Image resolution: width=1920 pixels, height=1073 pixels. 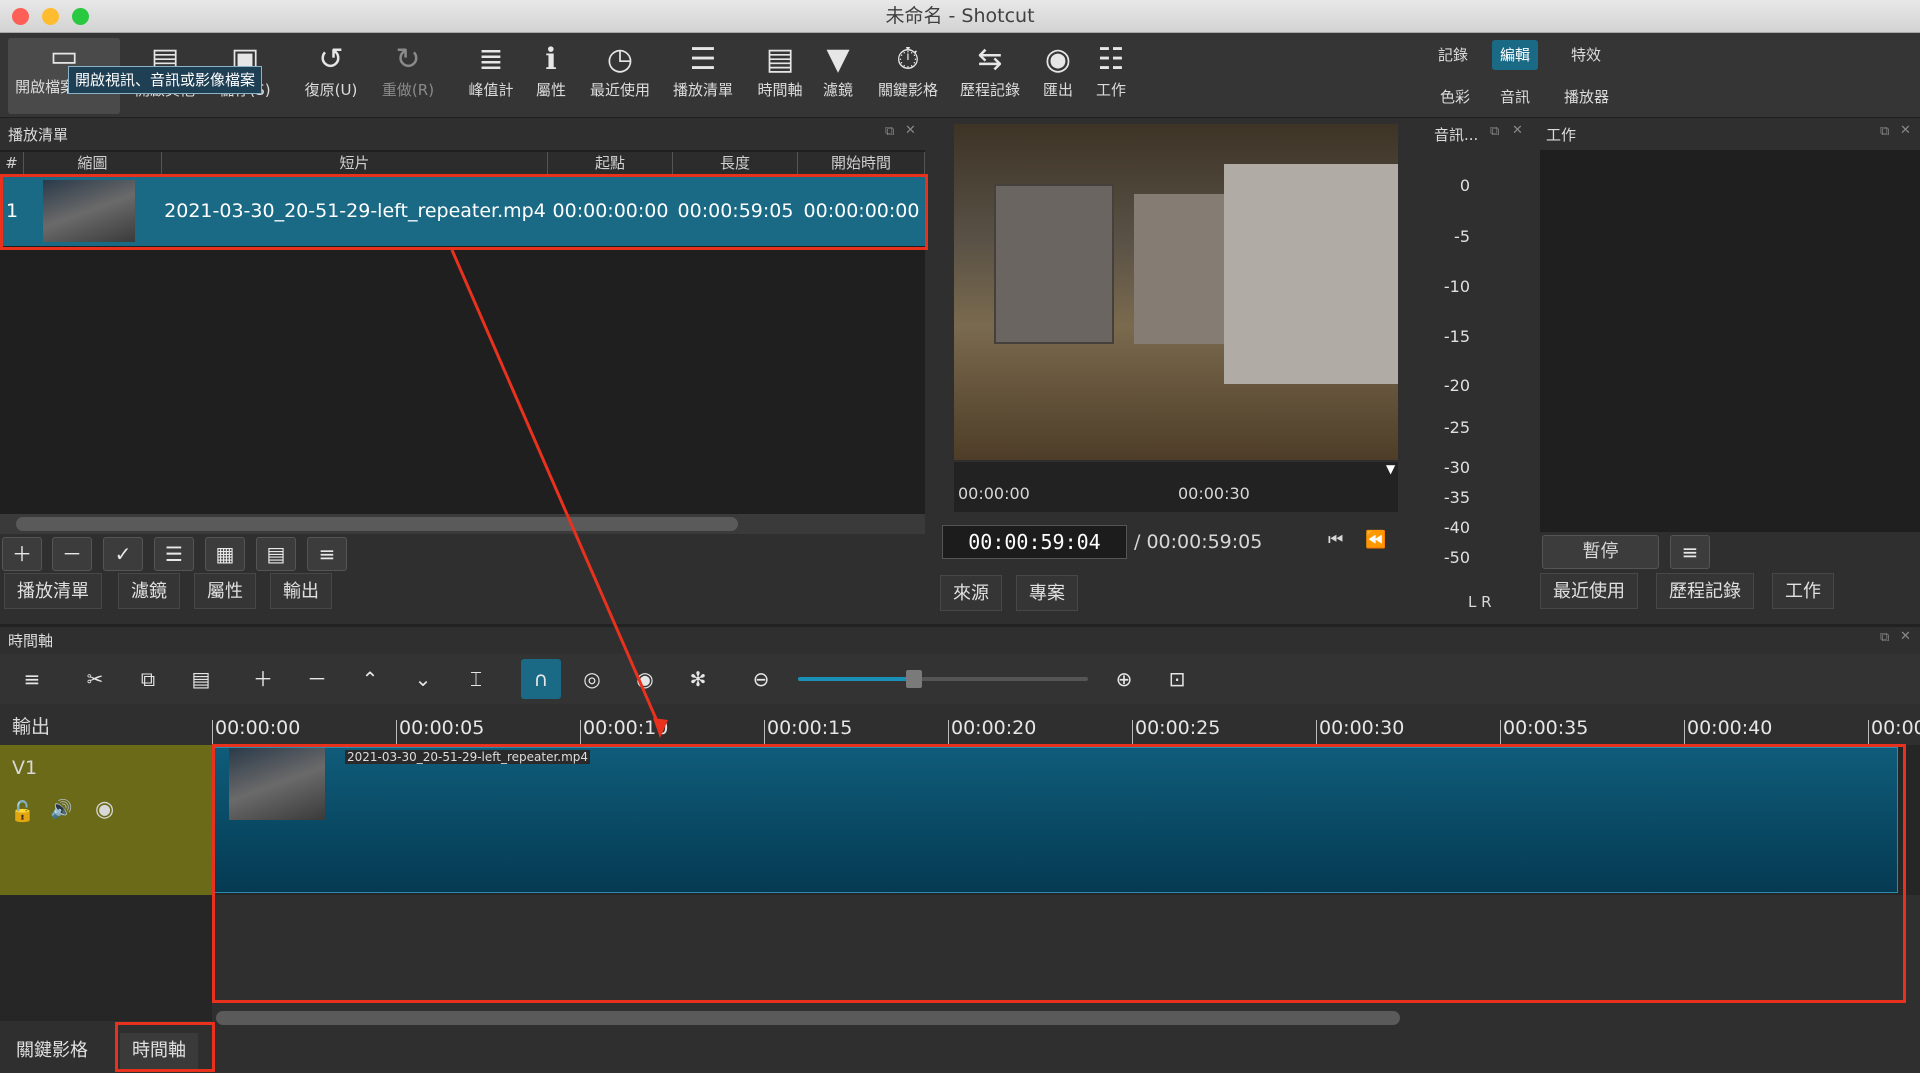 I want to click on annotation-arrow, so click(x=559, y=493).